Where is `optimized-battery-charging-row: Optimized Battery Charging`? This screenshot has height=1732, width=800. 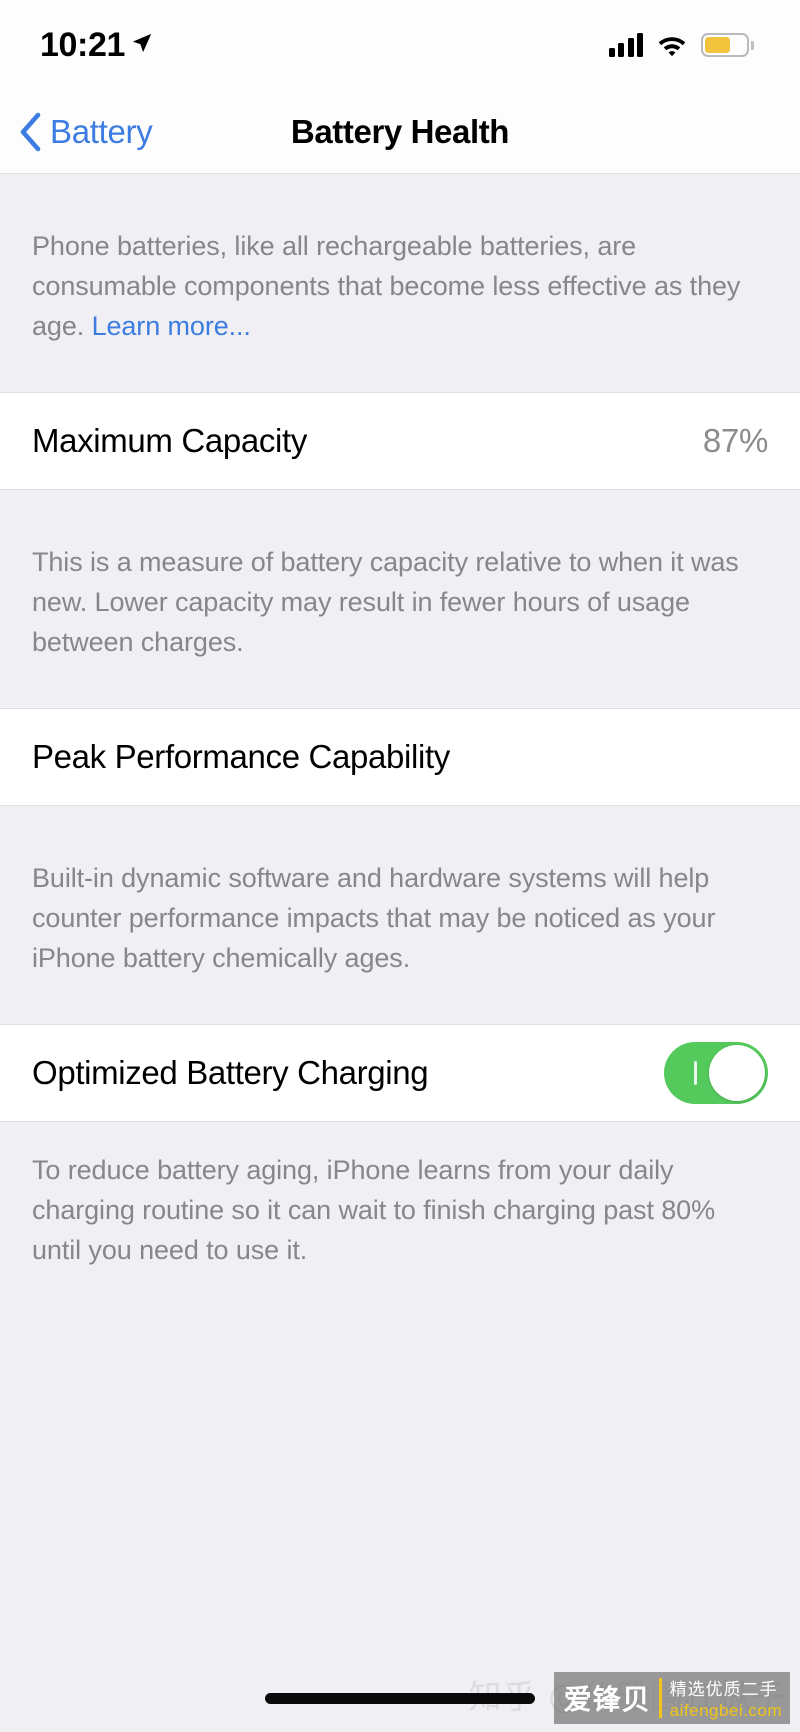
optimized-battery-charging-row: Optimized Battery Charging is located at coordinates (400, 1073).